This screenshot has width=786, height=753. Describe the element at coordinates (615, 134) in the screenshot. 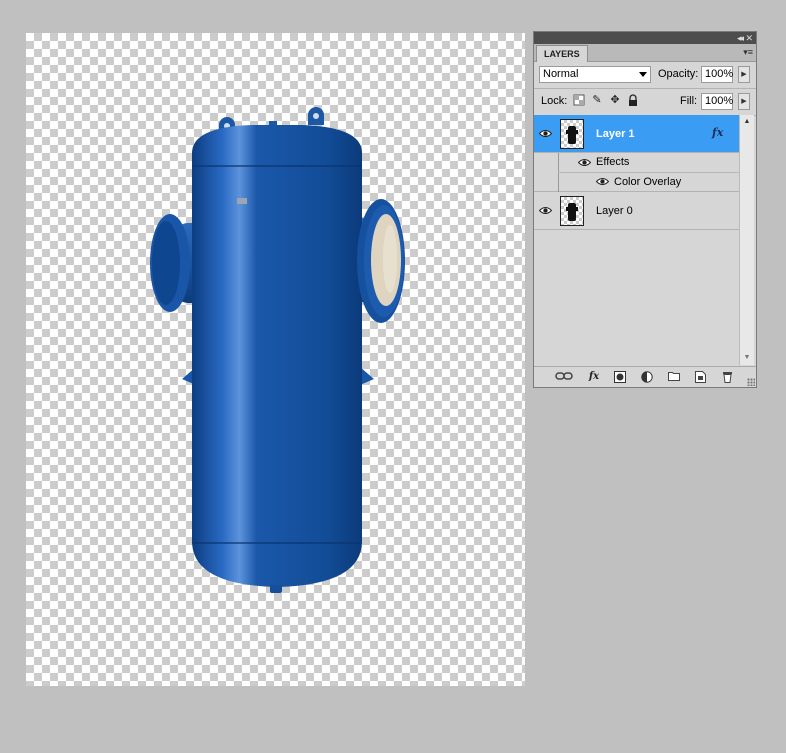

I see `layer-name: Layer 1` at that location.